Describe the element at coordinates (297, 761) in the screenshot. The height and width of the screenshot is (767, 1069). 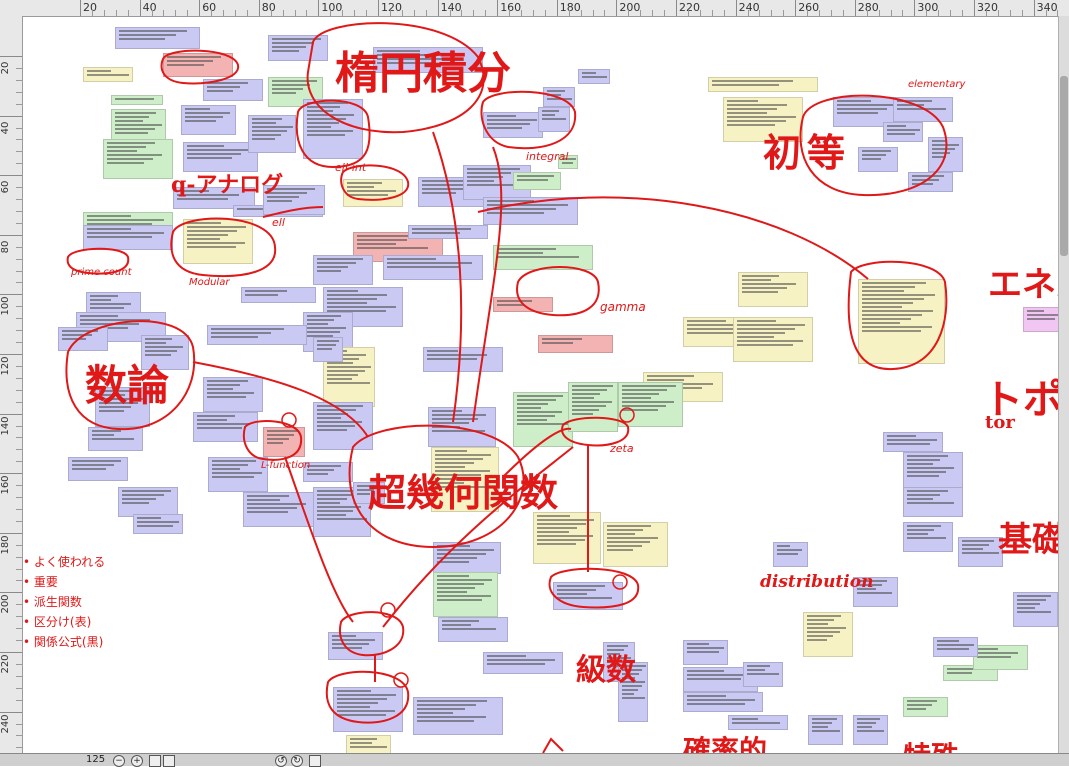
I see `rotate-right-icon: ↻` at that location.